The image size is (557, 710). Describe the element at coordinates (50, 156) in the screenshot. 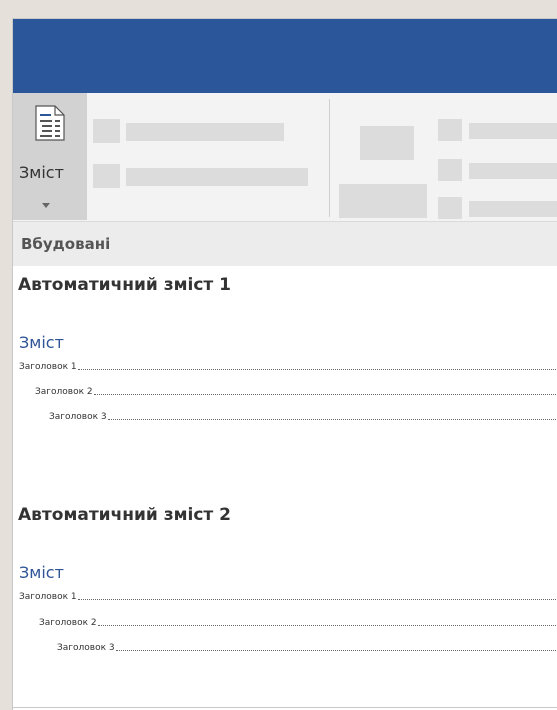

I see `table-of-contents-button: Зміст` at that location.